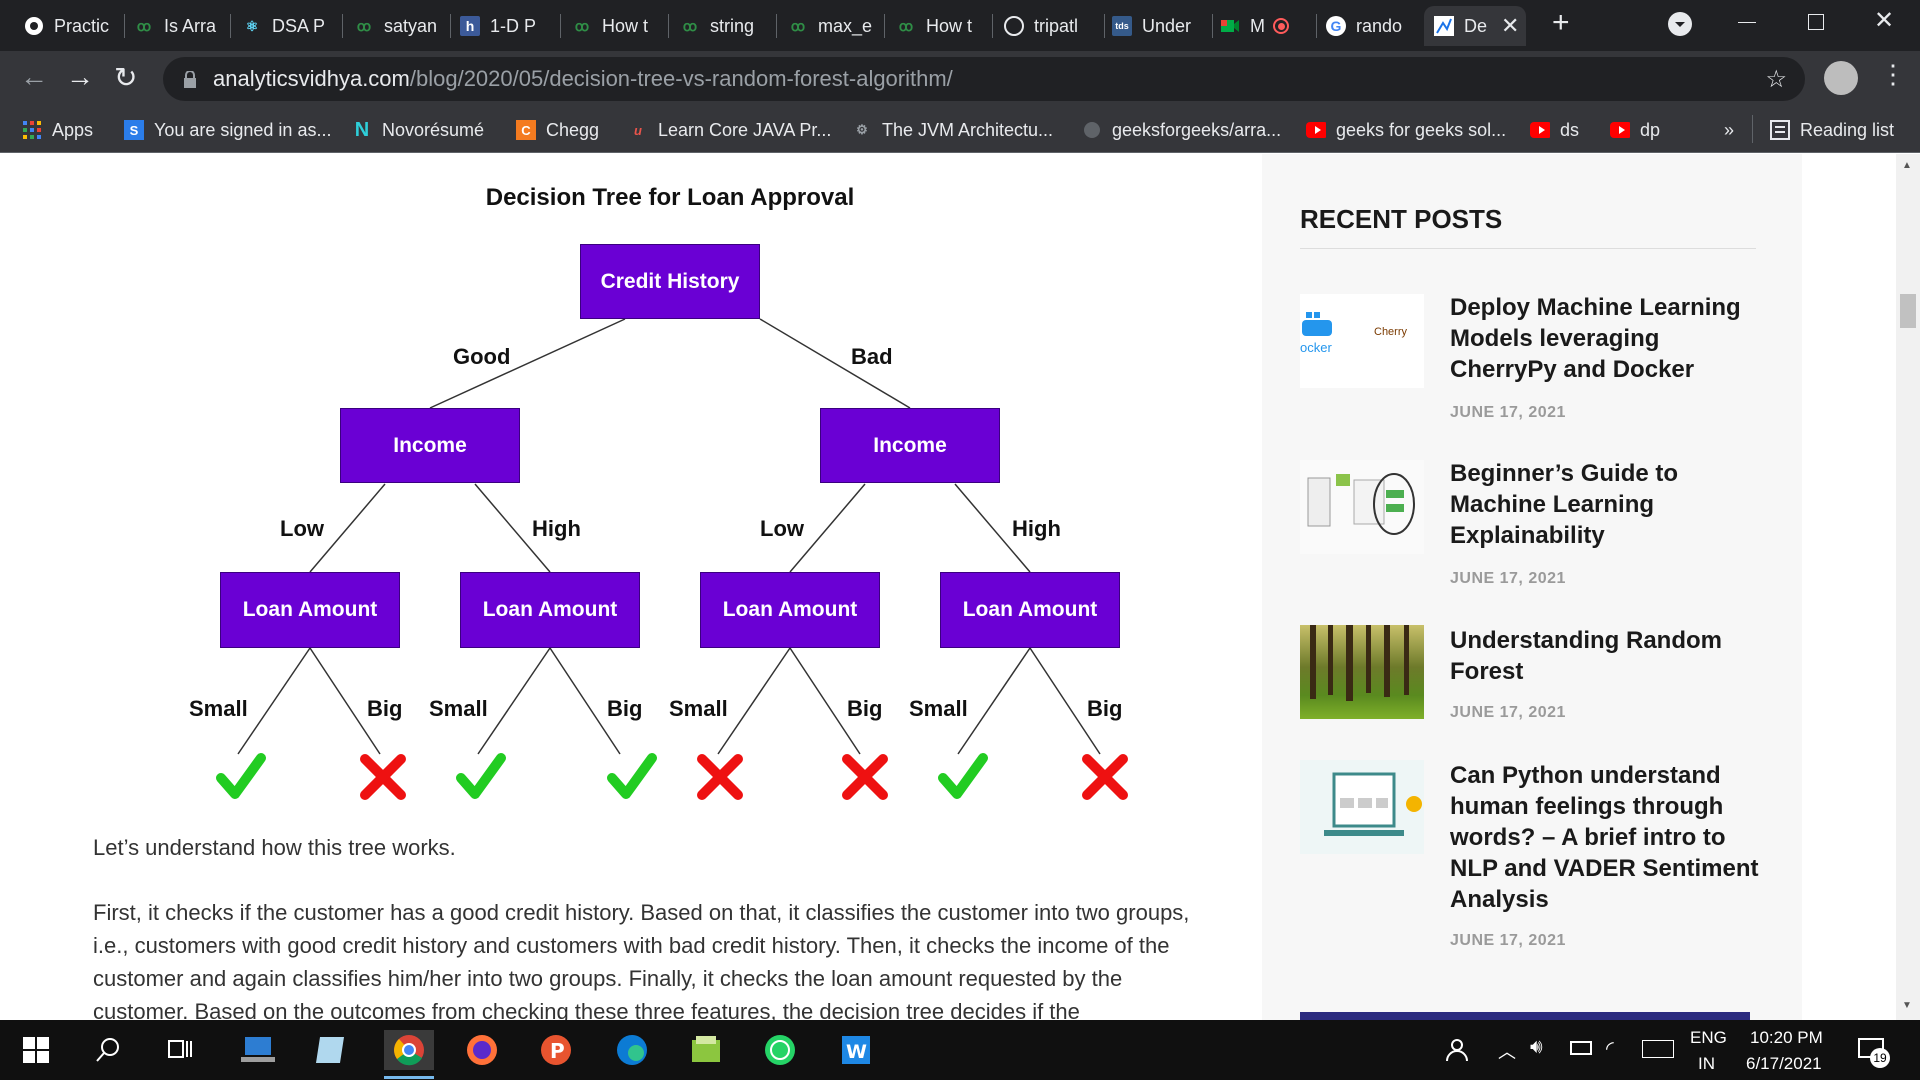 The image size is (1920, 1080). What do you see at coordinates (1816, 22) in the screenshot?
I see `restore-button` at bounding box center [1816, 22].